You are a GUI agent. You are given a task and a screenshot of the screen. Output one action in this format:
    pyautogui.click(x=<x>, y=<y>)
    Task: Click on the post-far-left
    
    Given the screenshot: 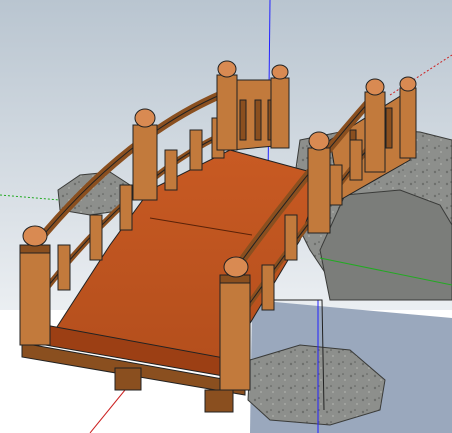 What is the action you would take?
    pyautogui.click(x=227, y=105)
    